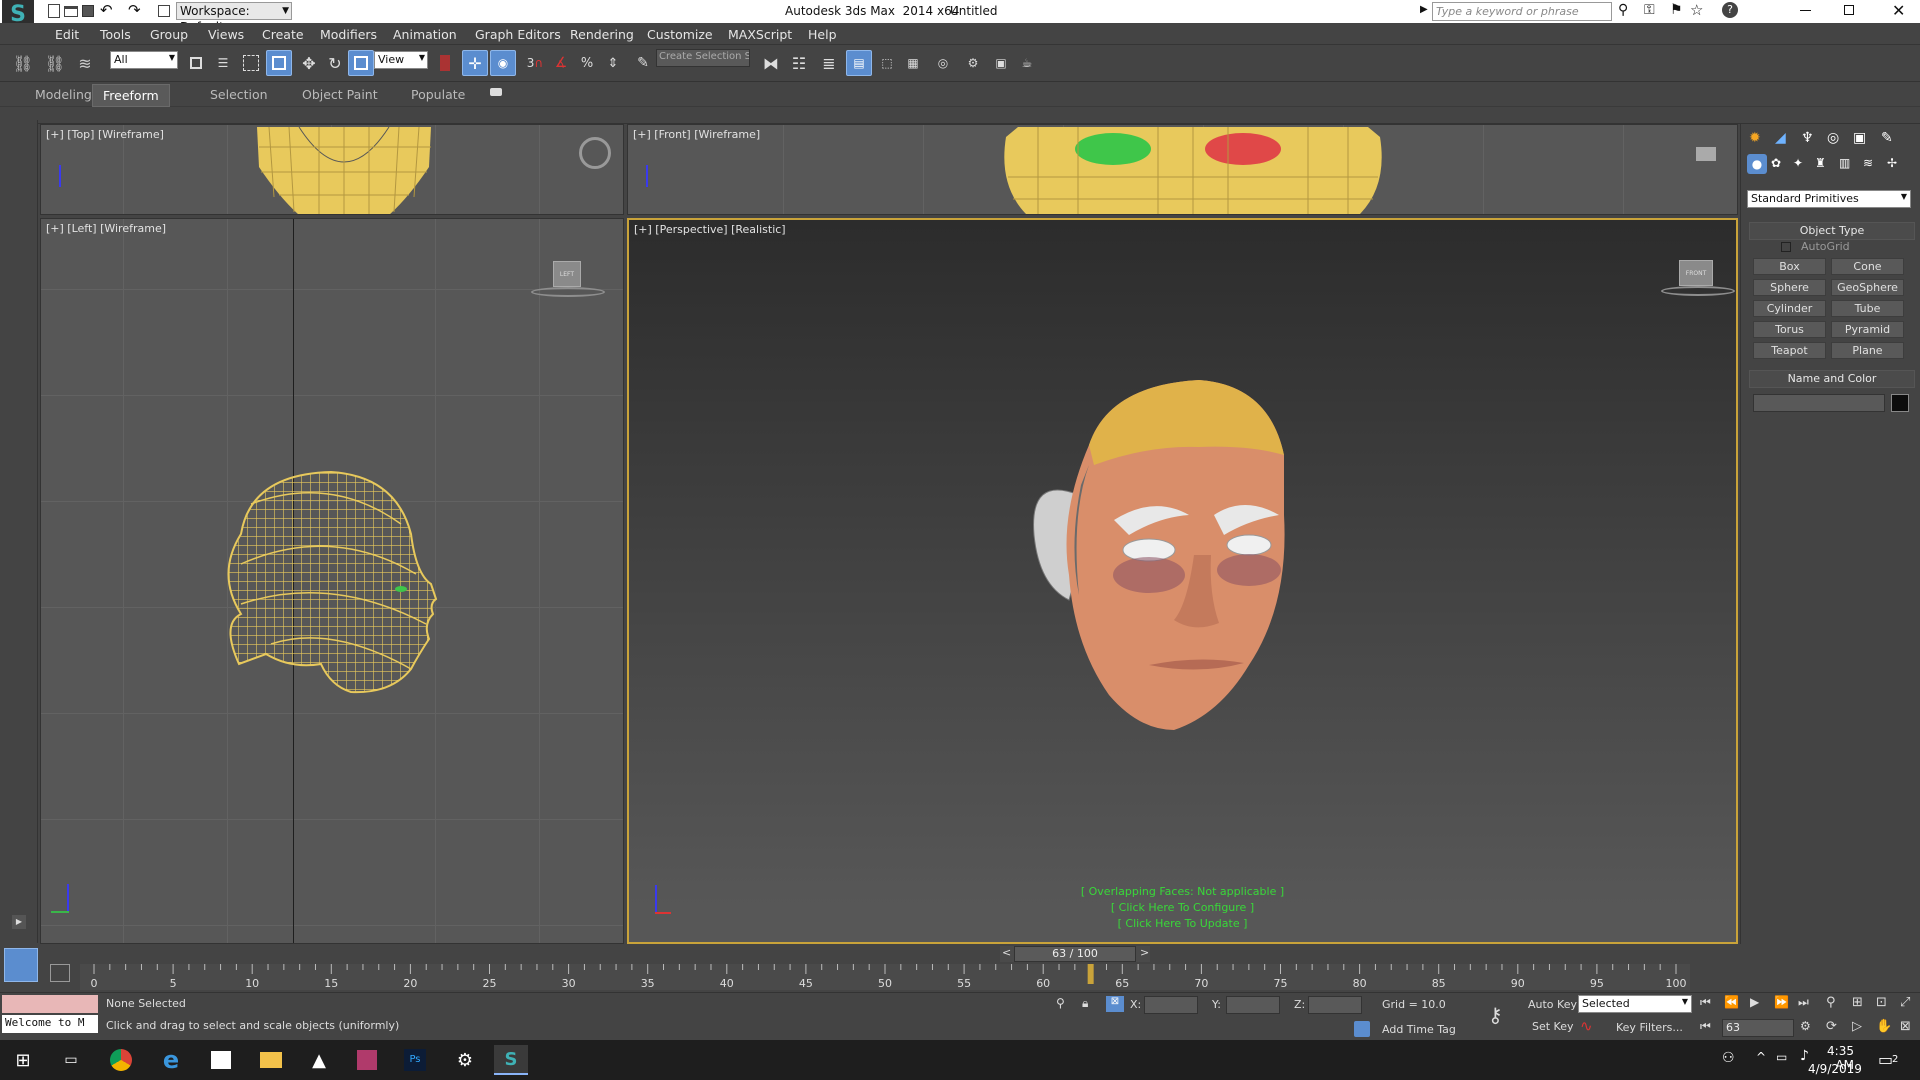 The image size is (1920, 1080). What do you see at coordinates (1789, 287) in the screenshot?
I see `sphere-button: Sphere` at bounding box center [1789, 287].